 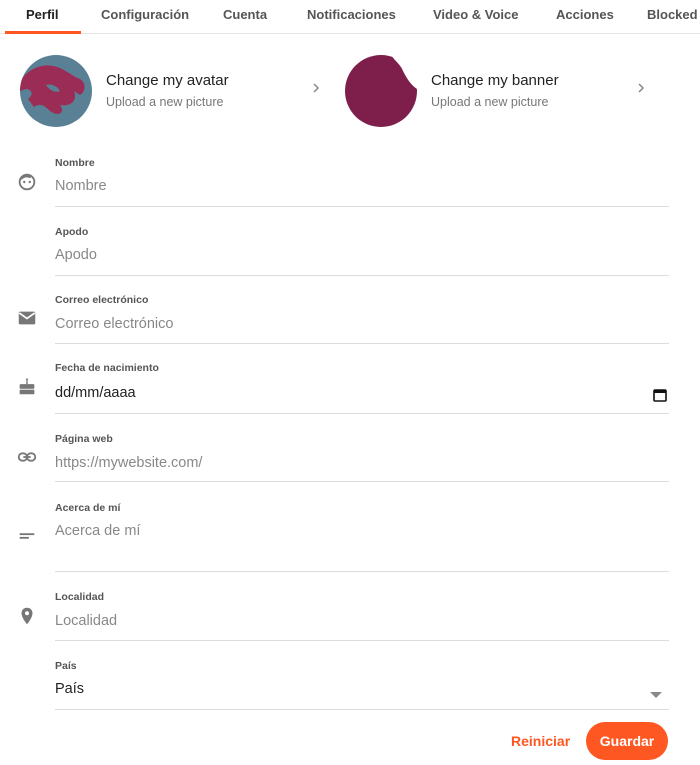 I want to click on banner-card-subtitle: Upload a new picture, so click(x=490, y=102).